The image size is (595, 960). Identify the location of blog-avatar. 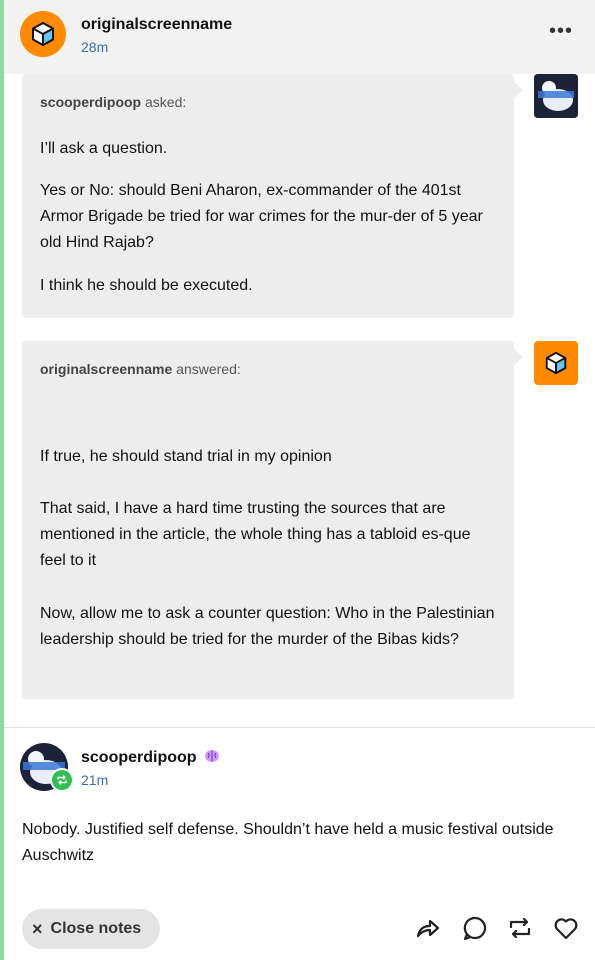
(43, 34).